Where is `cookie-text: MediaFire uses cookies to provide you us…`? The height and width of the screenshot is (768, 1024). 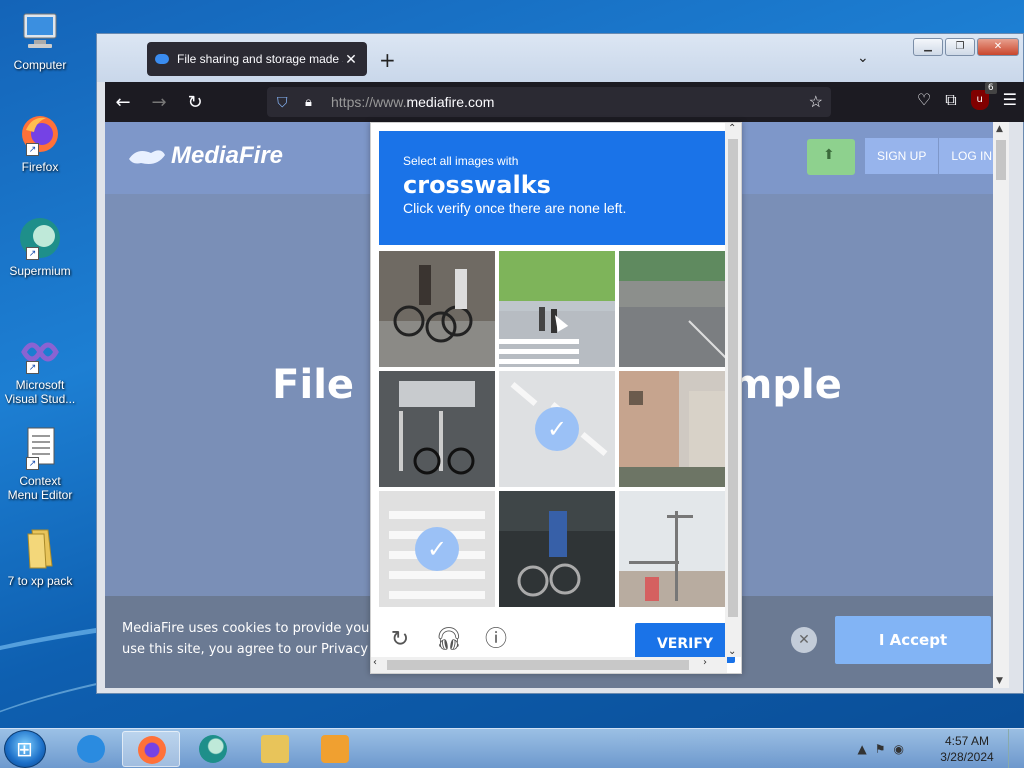
cookie-text: MediaFire uses cookies to provide you us… is located at coordinates (252, 639).